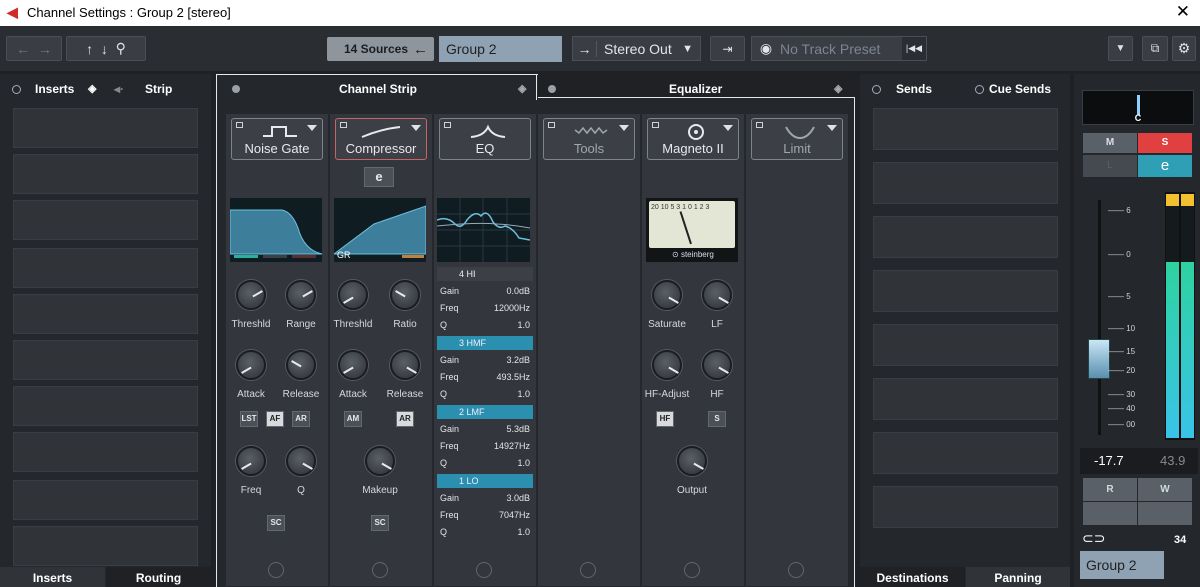  Describe the element at coordinates (667, 365) in the screenshot. I see `hf-adjust-knob` at that location.